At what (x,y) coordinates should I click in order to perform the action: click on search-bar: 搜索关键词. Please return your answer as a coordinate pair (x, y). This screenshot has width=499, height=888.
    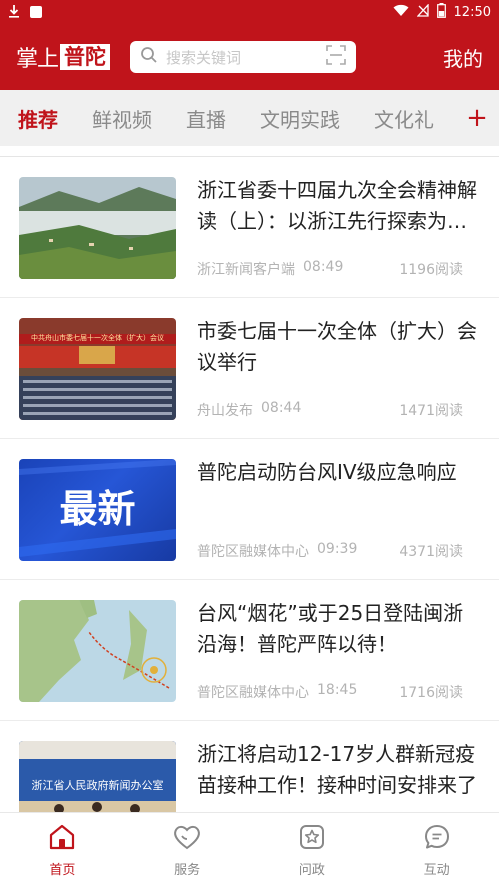
    Looking at the image, I should click on (243, 57).